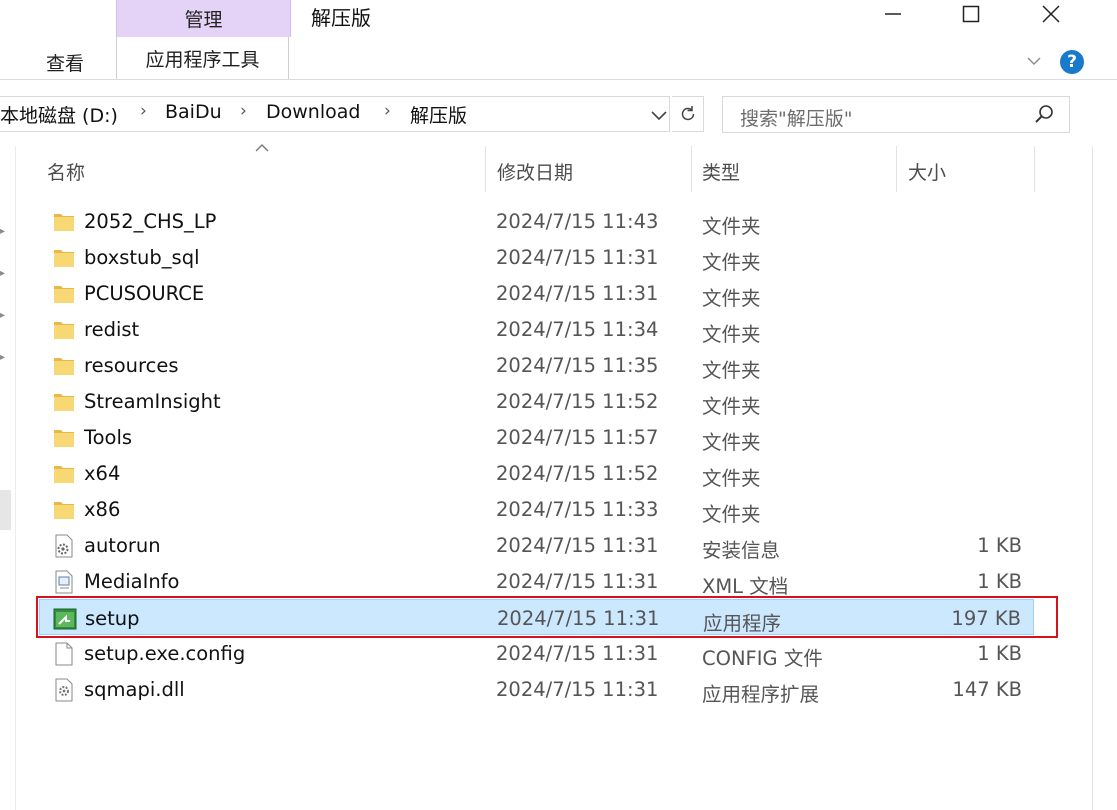  I want to click on file-row: resources 2024/7/15 11:35 文件夹, so click(536, 365).